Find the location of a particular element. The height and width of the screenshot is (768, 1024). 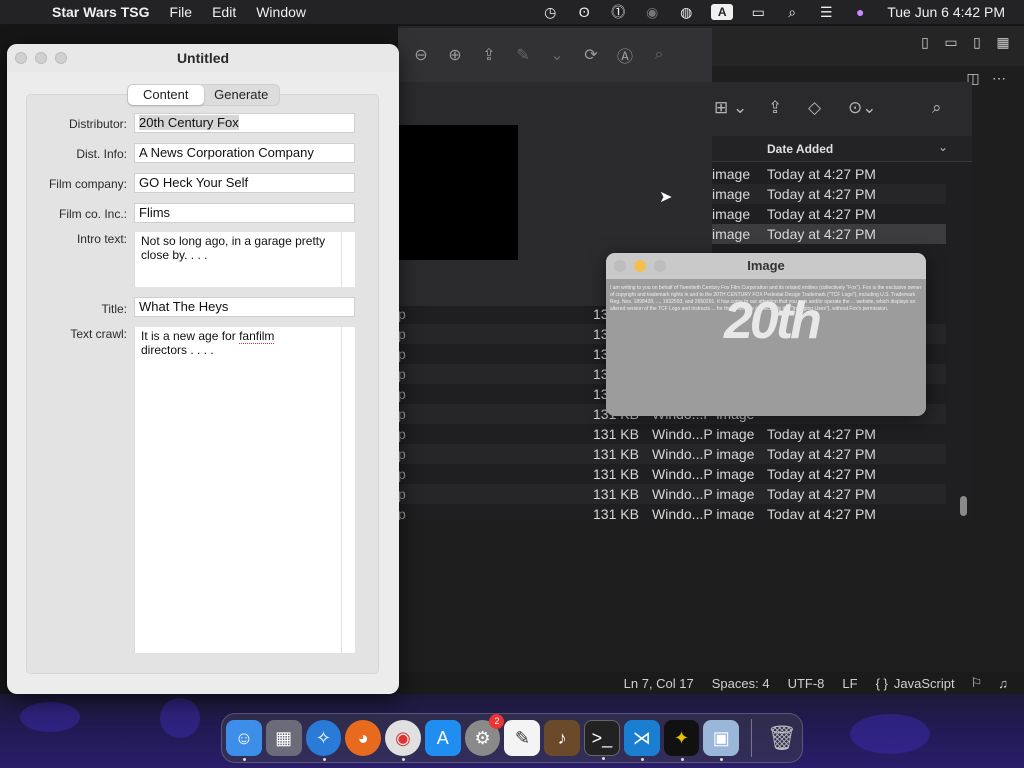

finder-toolbar: ⊞ ⌄ ⇪ ◇ ⊙⌄ ⌕ is located at coordinates (842, 109).